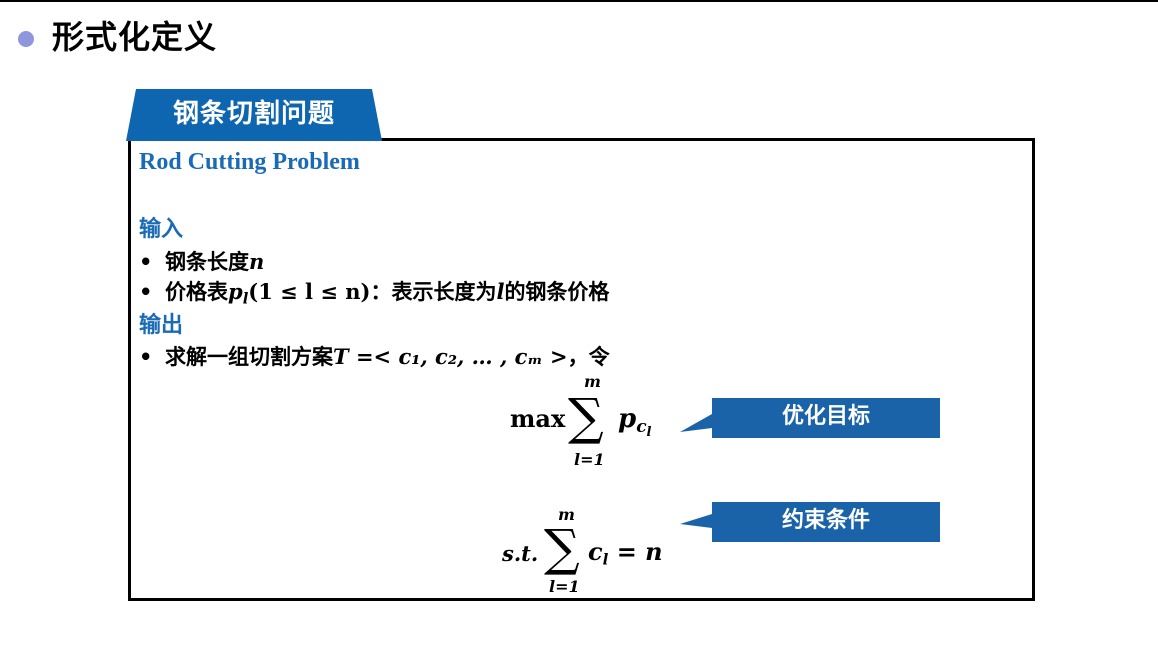 This screenshot has width=1158, height=647. What do you see at coordinates (587, 552) in the screenshot?
I see `constraint-formula: s.t. m ∑ l=1 cl = n` at bounding box center [587, 552].